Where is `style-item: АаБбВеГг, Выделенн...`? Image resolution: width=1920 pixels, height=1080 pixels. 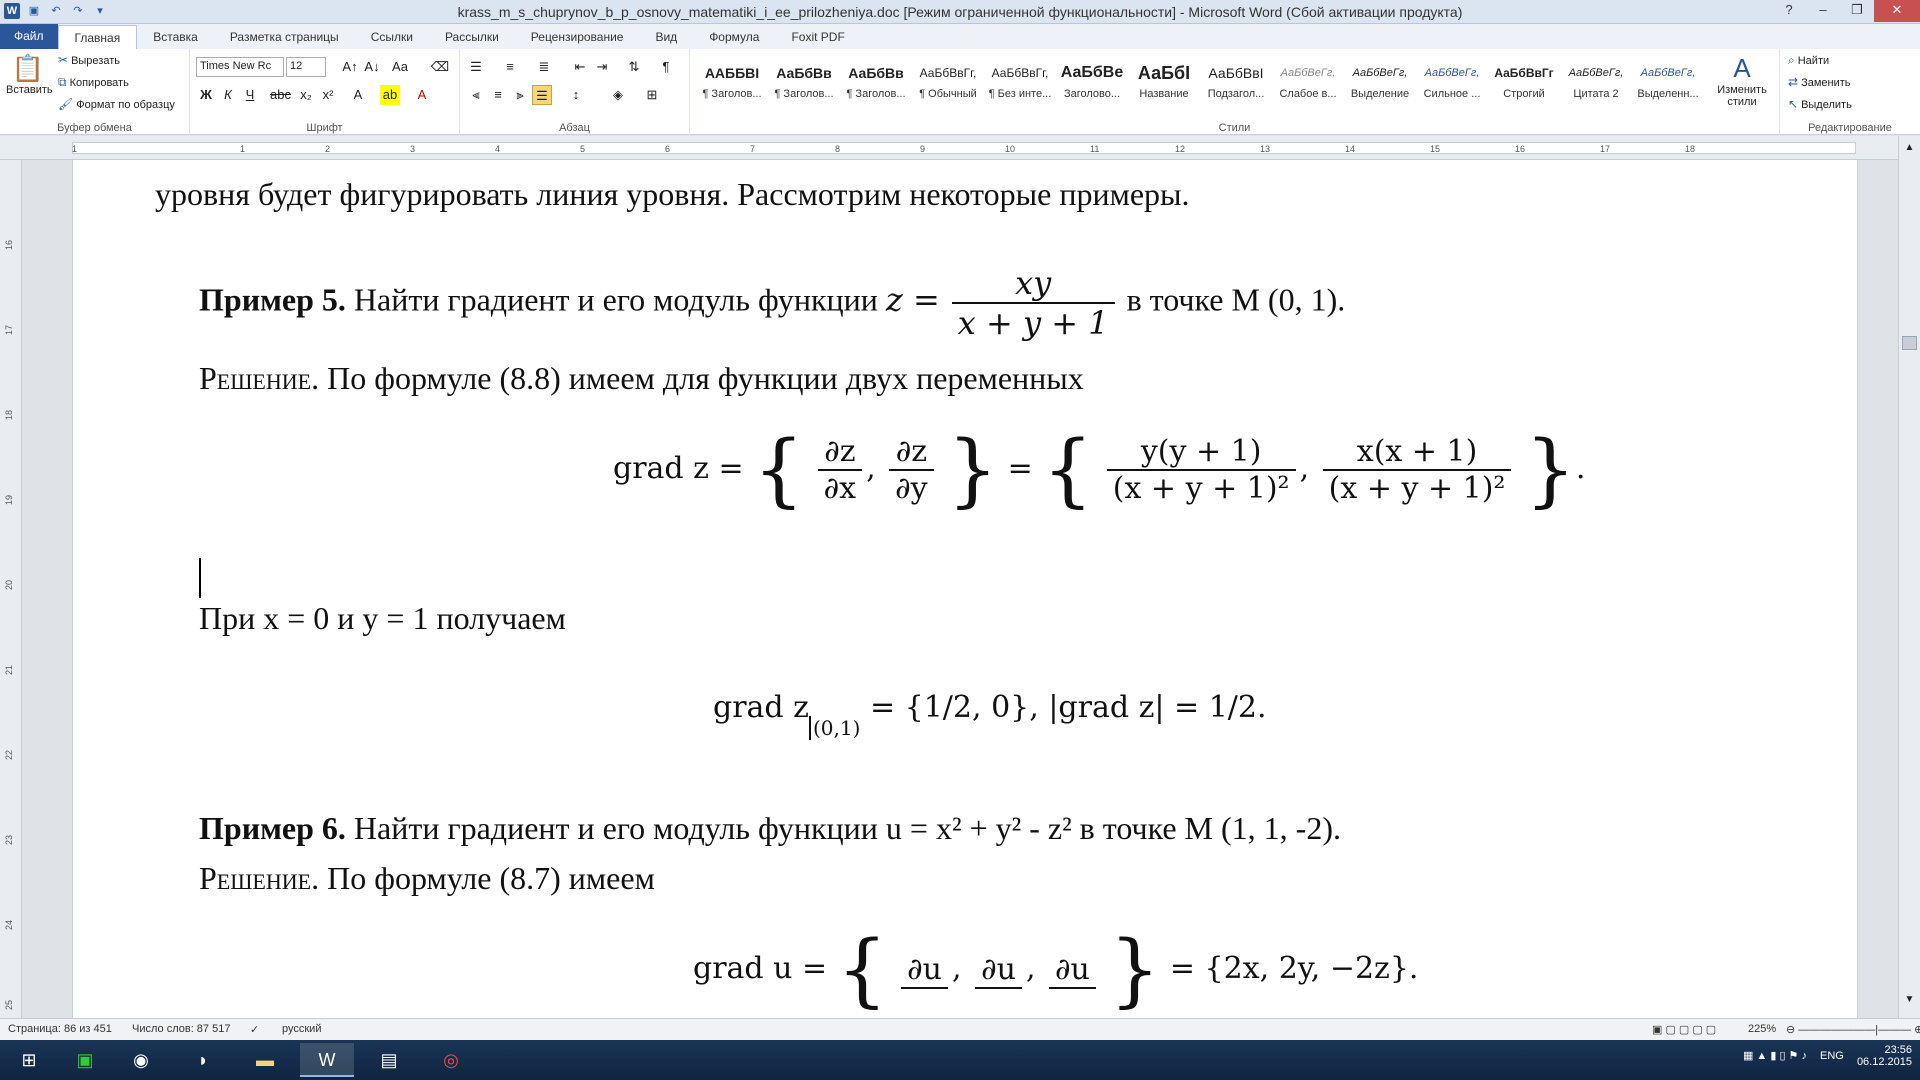 style-item: АаБбВеГг, Выделенн... is located at coordinates (1668, 86).